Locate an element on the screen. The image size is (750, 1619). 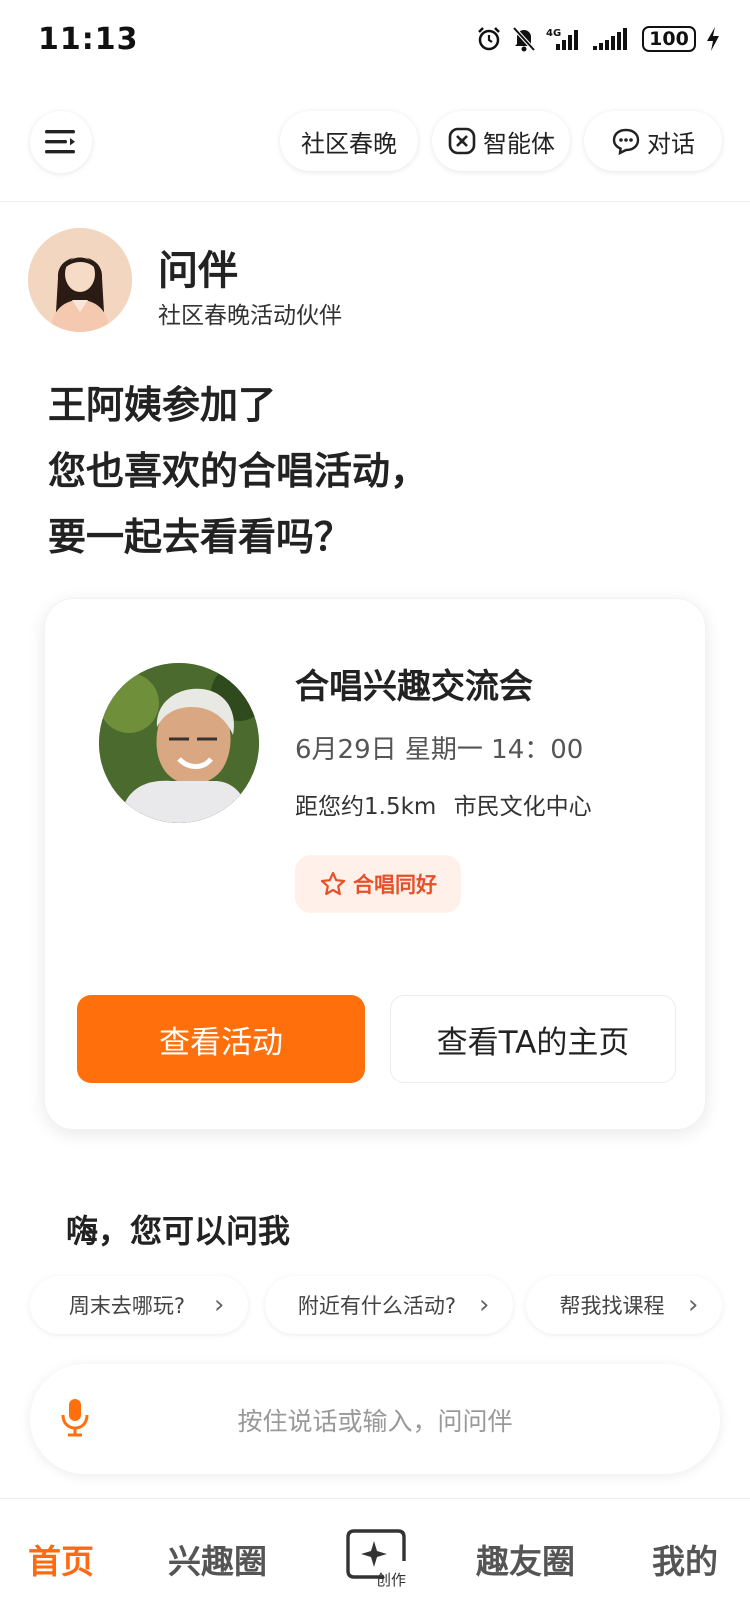
agent-pill-button: 智能体 is located at coordinates (501, 141).